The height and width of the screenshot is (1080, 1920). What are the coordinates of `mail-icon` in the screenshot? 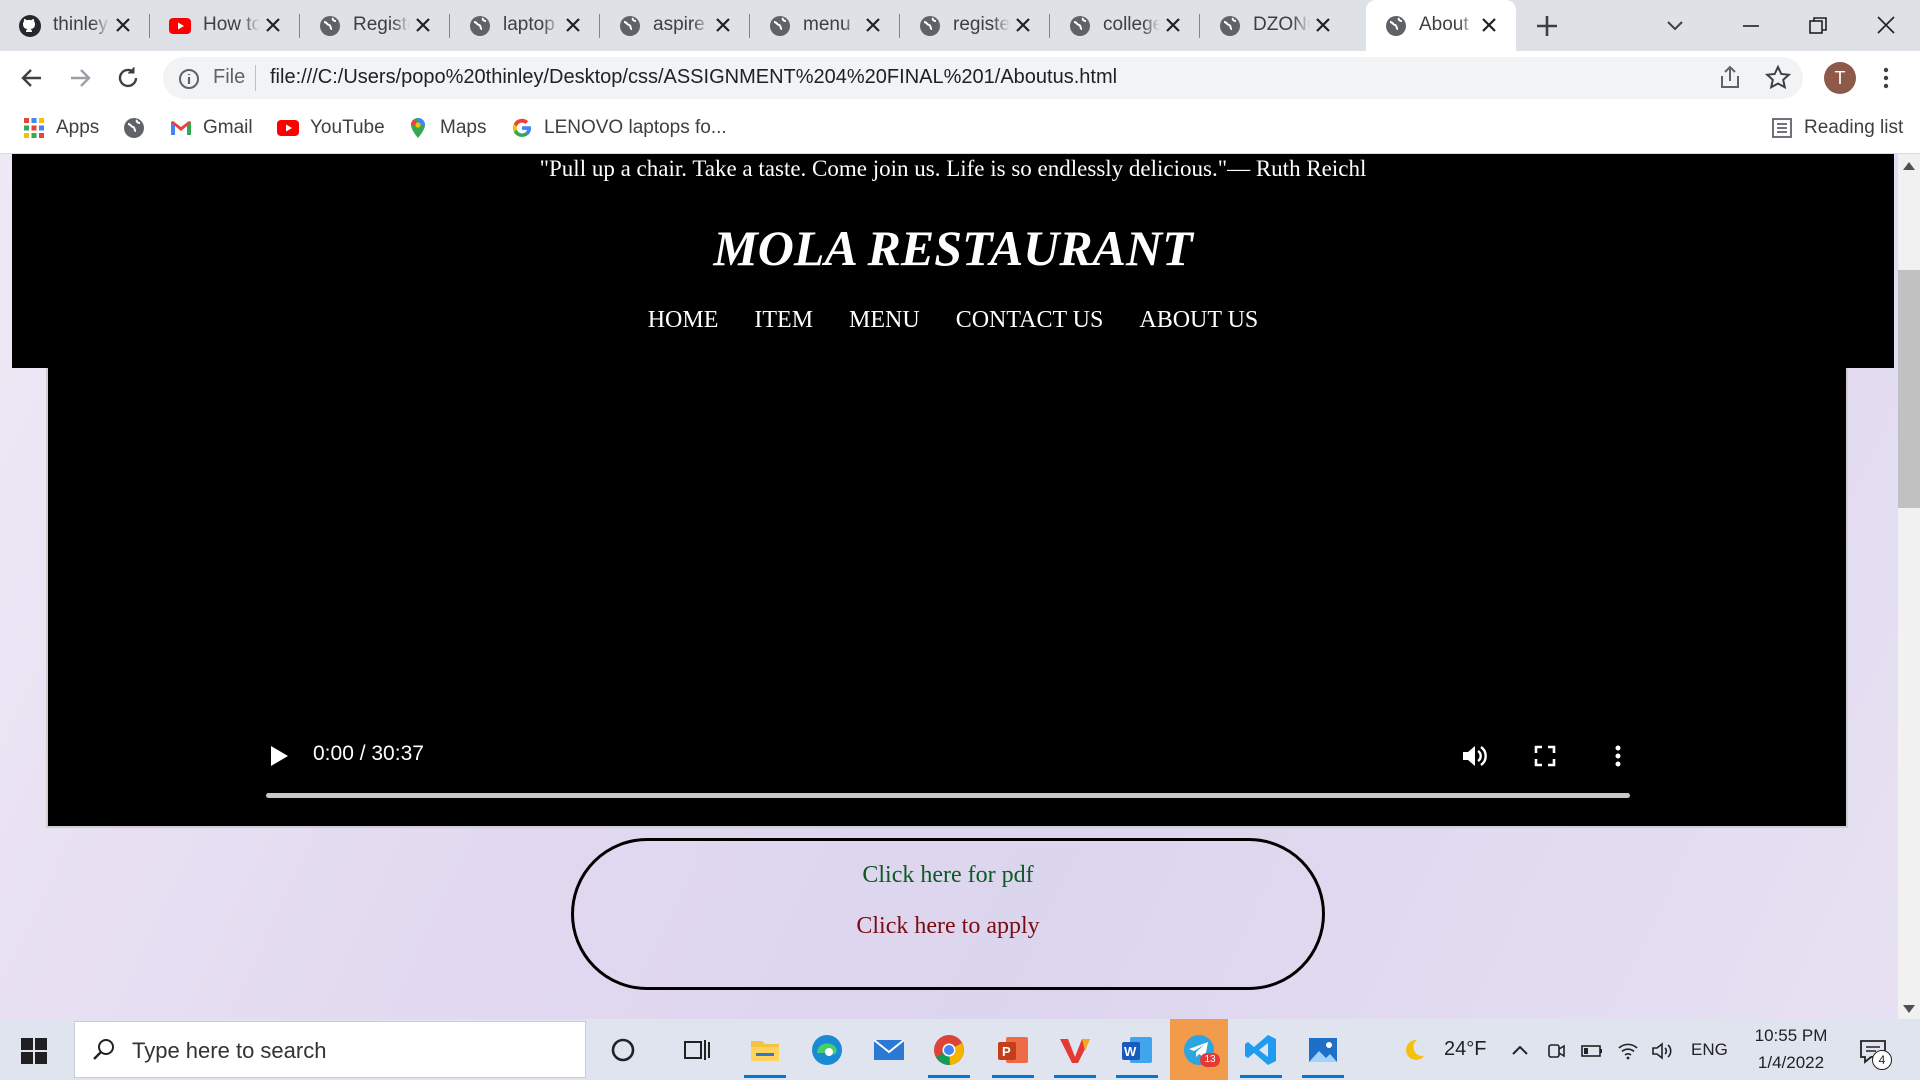 It's located at (889, 1050).